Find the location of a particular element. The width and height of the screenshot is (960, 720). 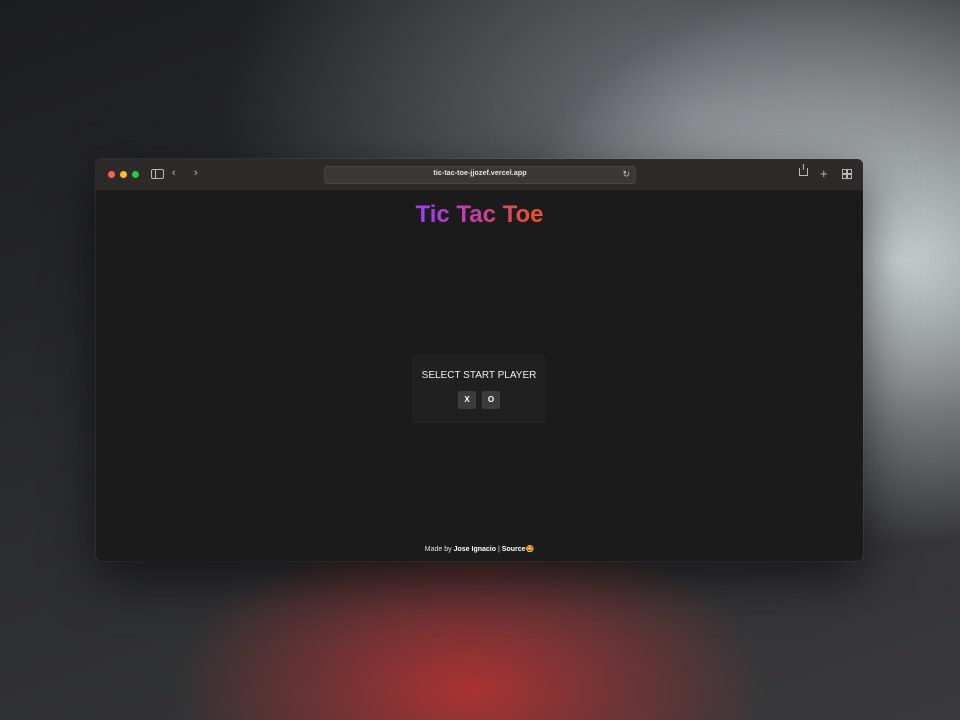

sidebar-icon is located at coordinates (157, 174).